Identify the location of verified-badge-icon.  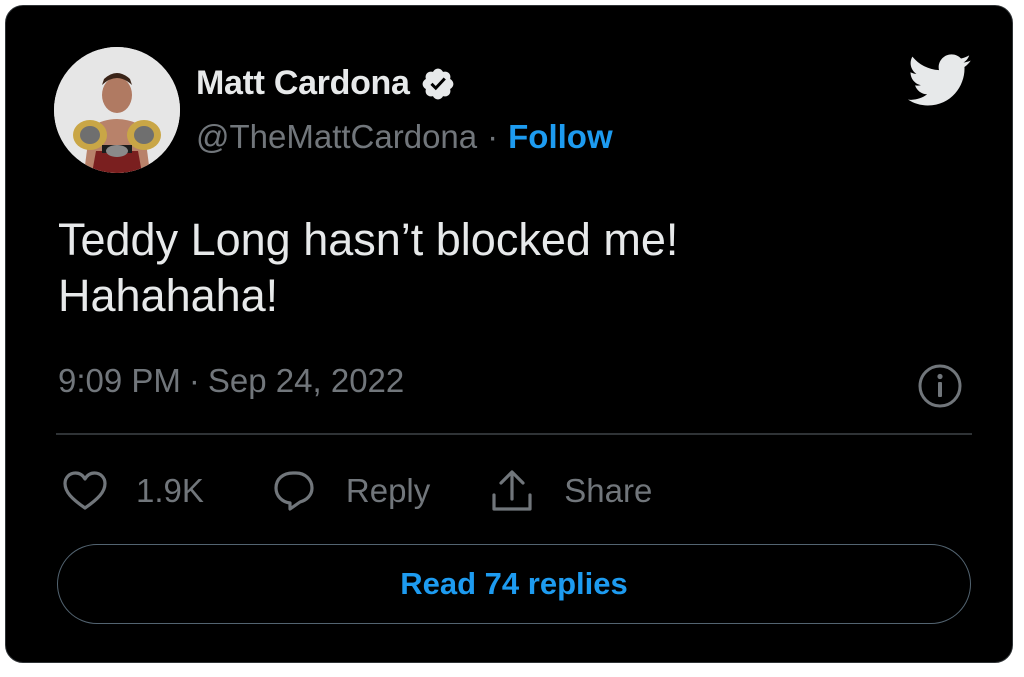
(438, 83).